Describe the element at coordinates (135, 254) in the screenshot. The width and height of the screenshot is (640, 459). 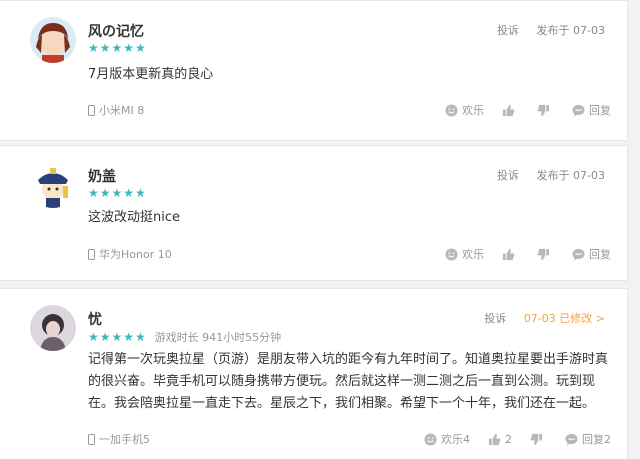
I see `device-name: 华为Honor 10` at that location.